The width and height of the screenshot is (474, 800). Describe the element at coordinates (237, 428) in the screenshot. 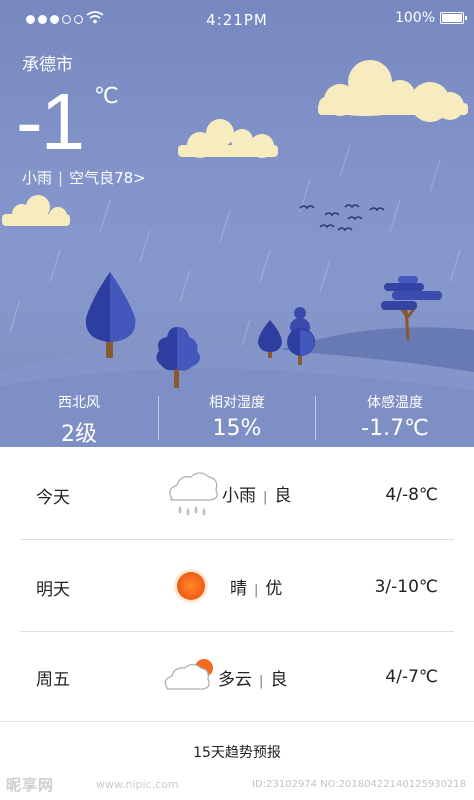

I see `stat-value: 15%` at that location.